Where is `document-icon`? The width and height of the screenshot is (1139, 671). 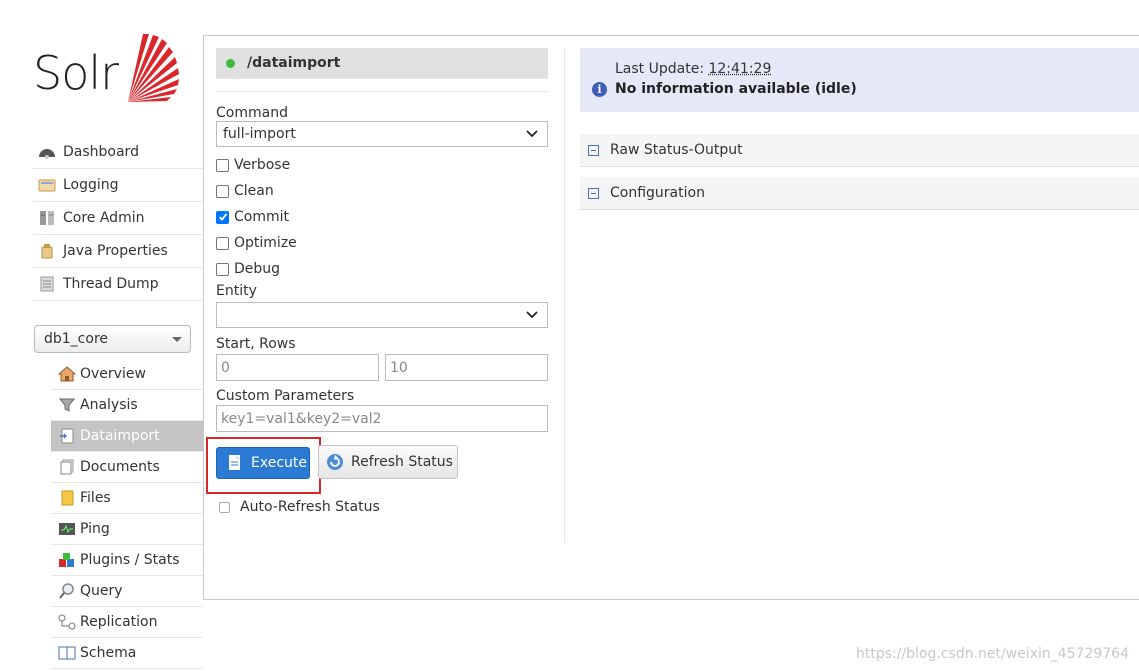
document-icon is located at coordinates (235, 463).